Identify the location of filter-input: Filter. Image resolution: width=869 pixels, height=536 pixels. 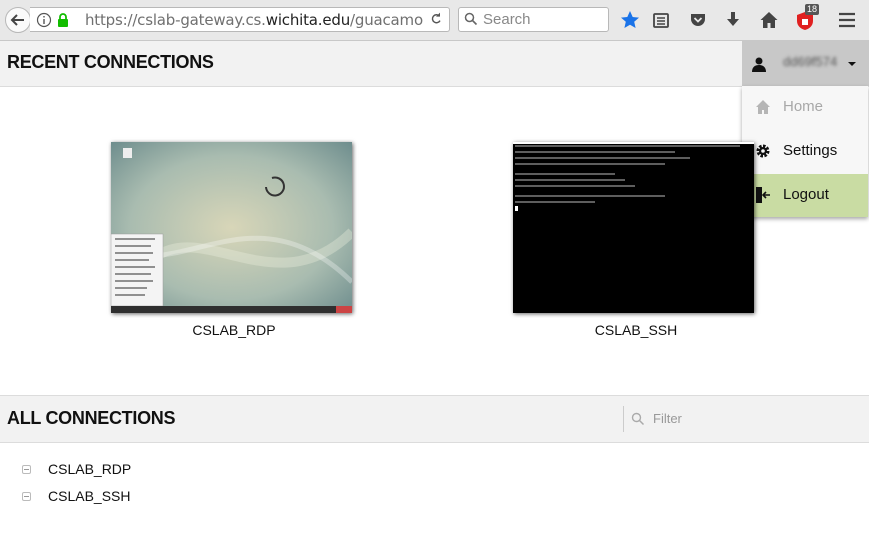
(667, 418).